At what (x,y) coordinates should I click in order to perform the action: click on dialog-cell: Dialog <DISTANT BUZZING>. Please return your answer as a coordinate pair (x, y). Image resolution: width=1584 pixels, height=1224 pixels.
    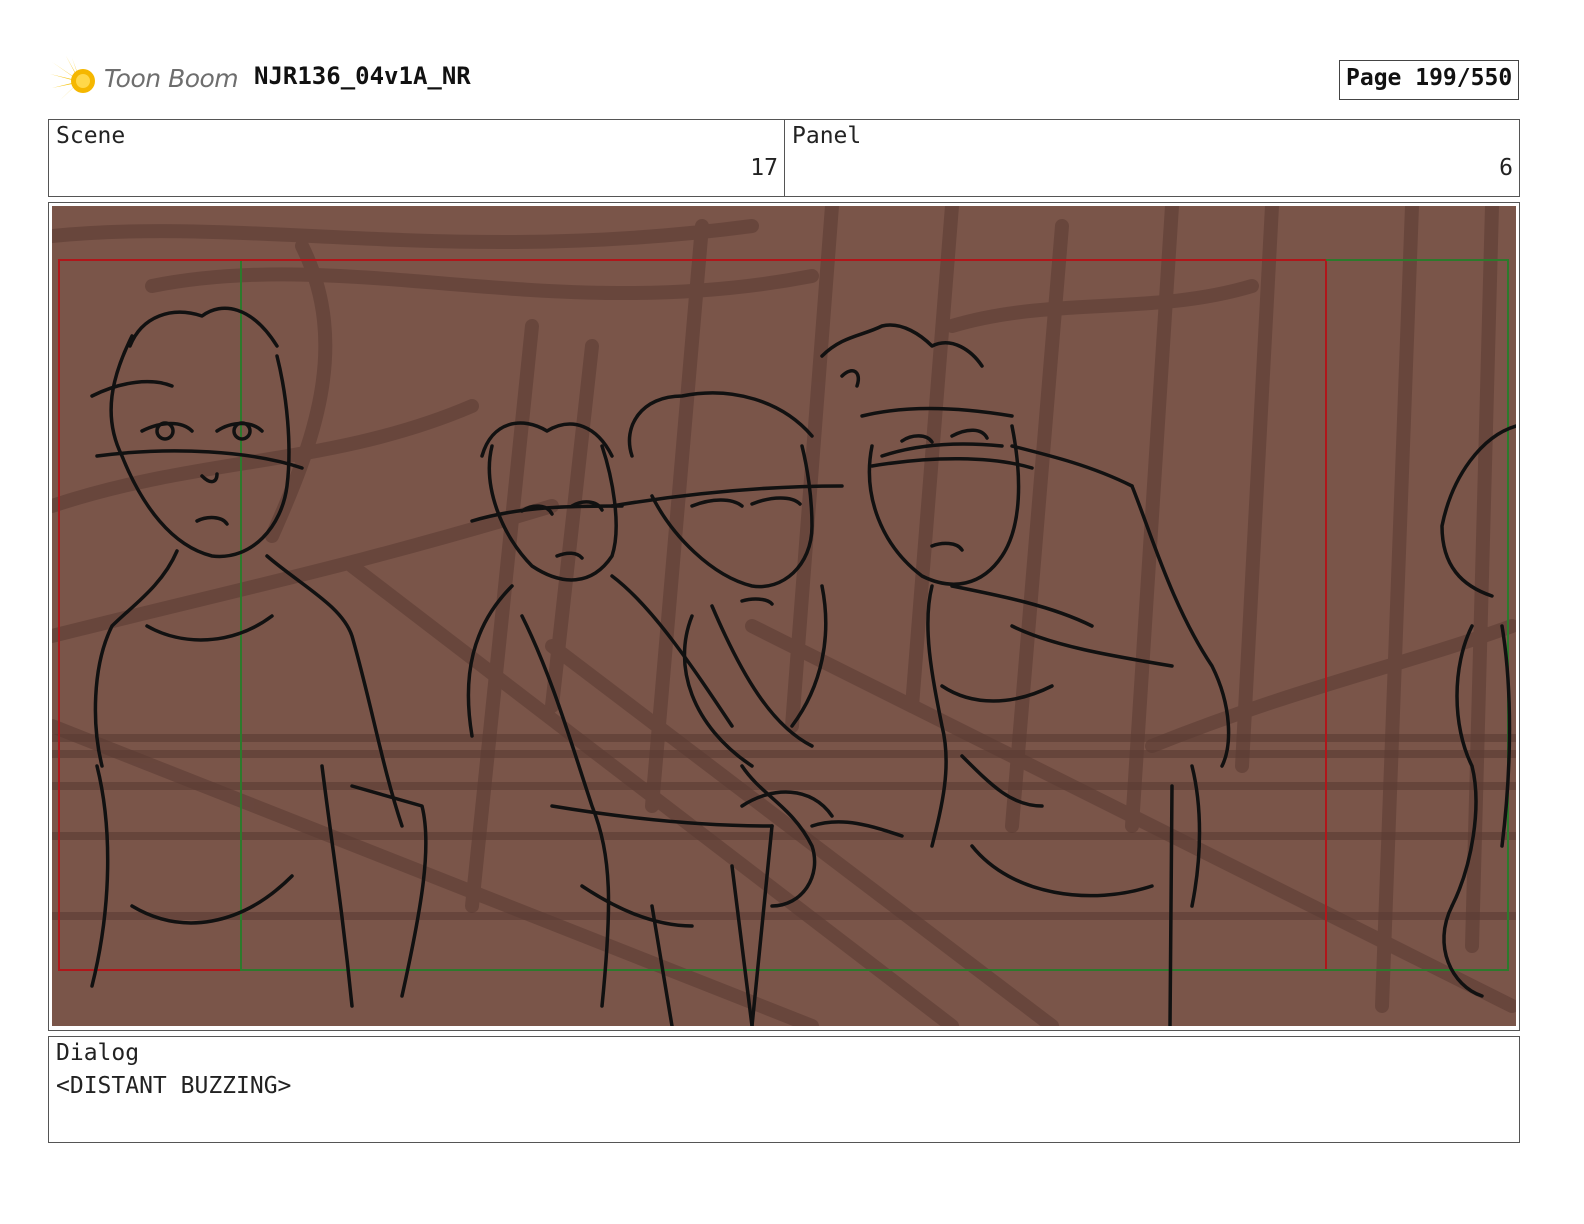
    Looking at the image, I should click on (784, 1089).